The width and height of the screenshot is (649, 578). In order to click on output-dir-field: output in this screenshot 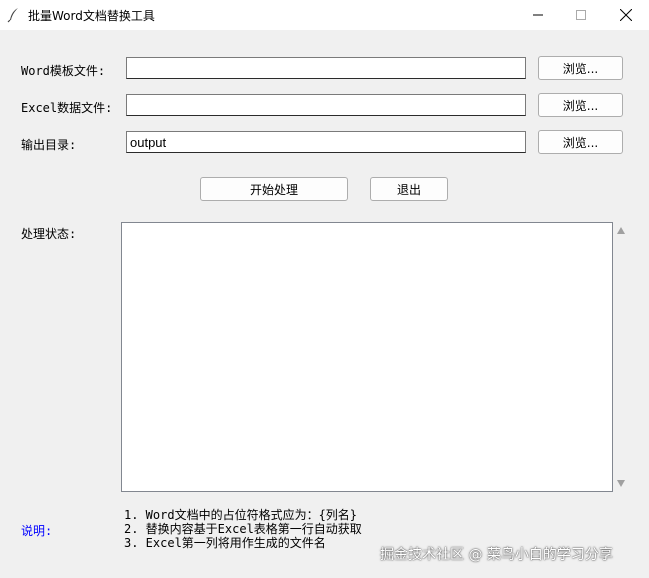, I will do `click(326, 142)`.